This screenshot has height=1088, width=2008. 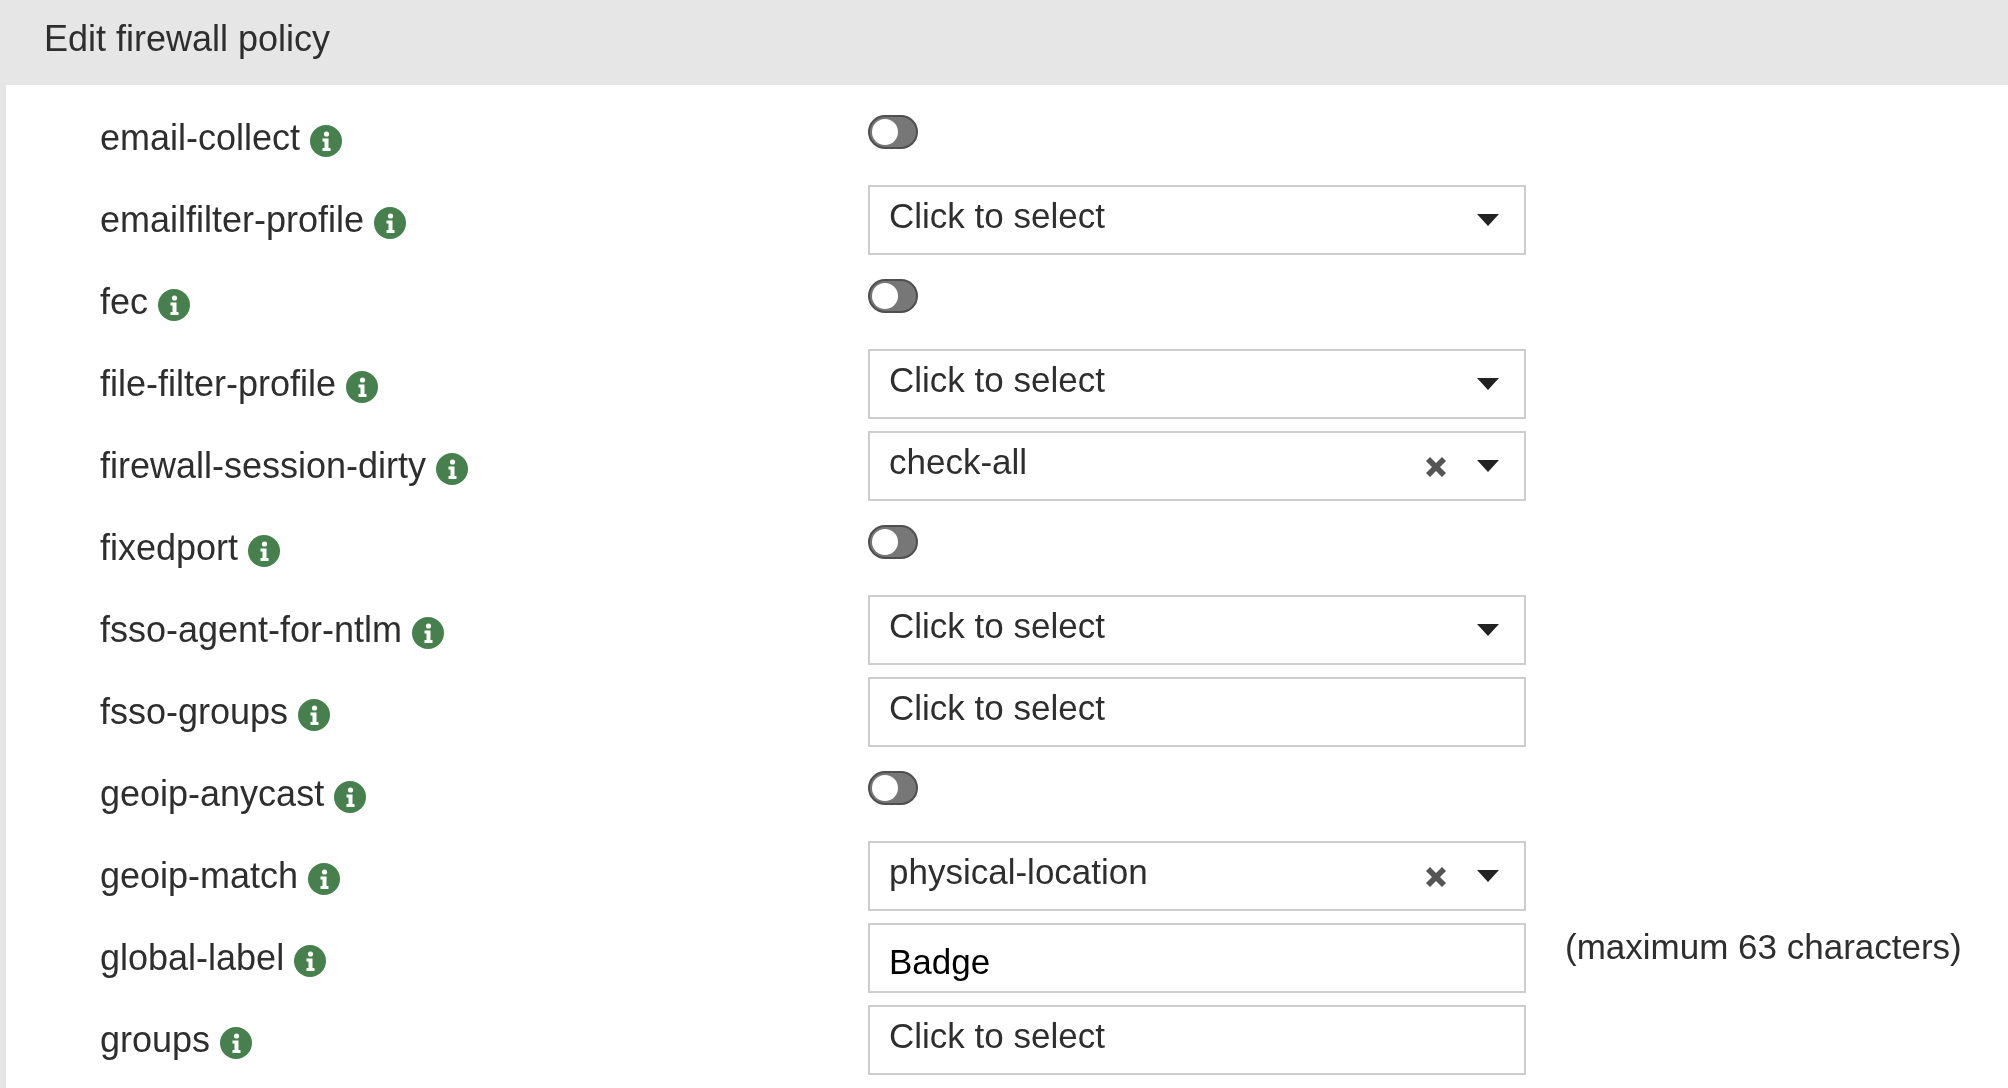 What do you see at coordinates (194, 712) in the screenshot?
I see `field-label: fsso-groups` at bounding box center [194, 712].